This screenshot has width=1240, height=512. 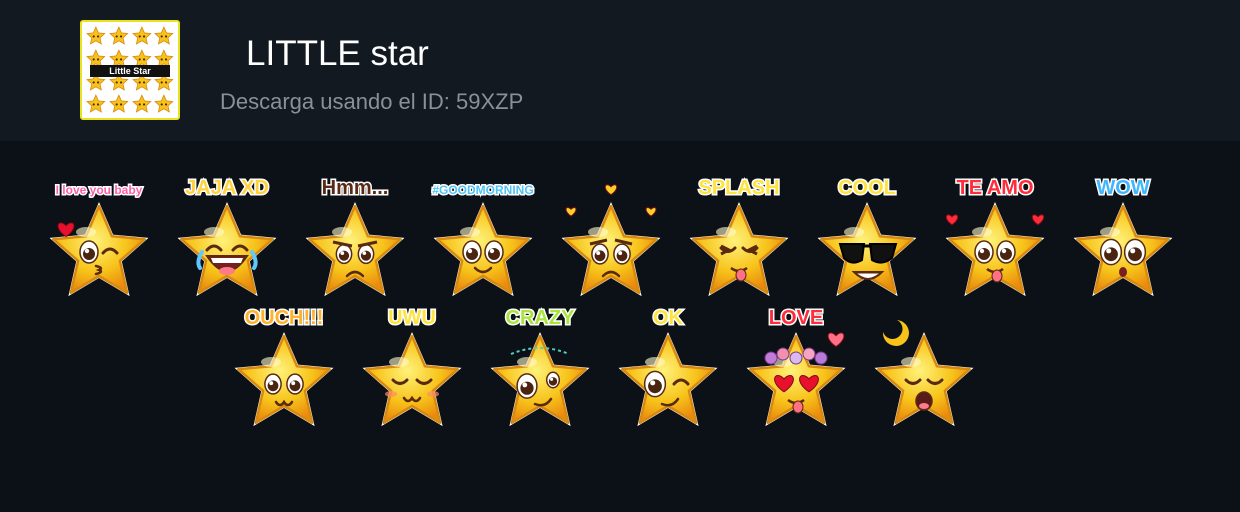 What do you see at coordinates (337, 53) in the screenshot?
I see `pack-title: LITTLE star` at bounding box center [337, 53].